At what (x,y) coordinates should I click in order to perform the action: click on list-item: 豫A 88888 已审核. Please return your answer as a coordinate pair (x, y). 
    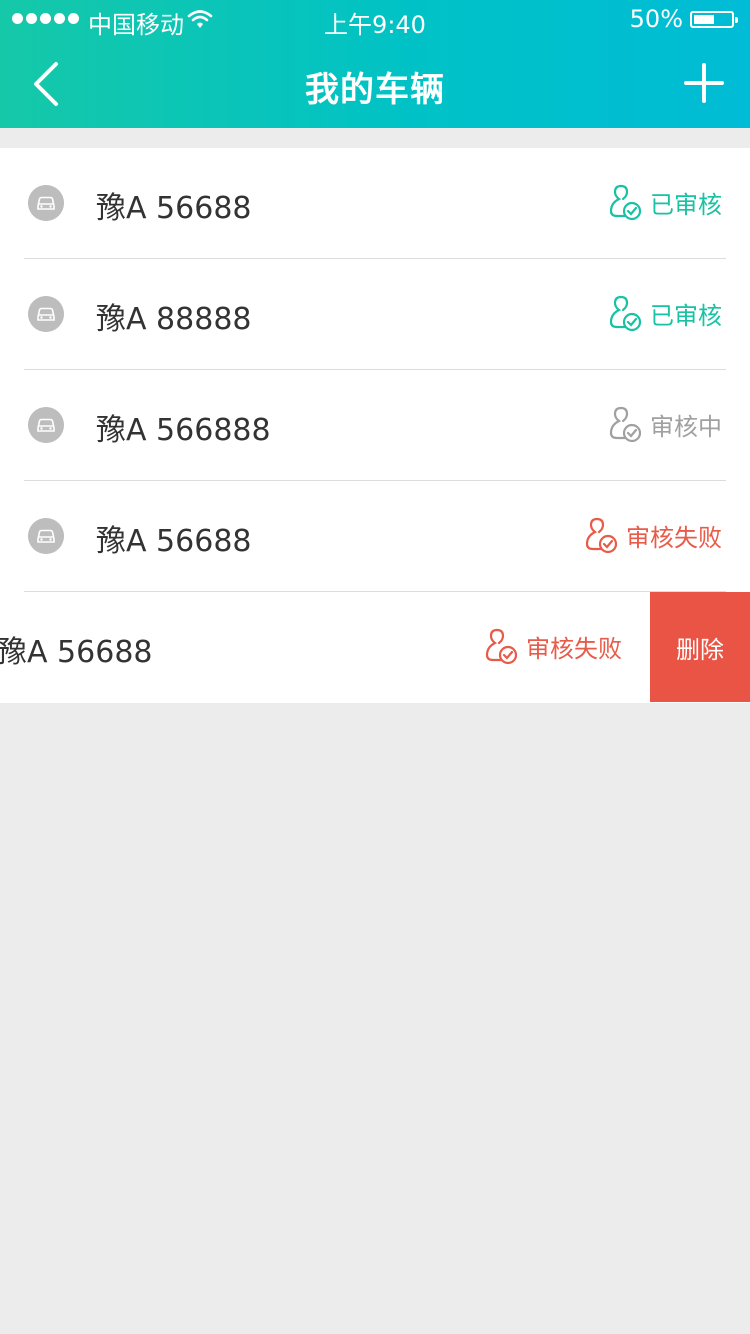
    Looking at the image, I should click on (375, 314).